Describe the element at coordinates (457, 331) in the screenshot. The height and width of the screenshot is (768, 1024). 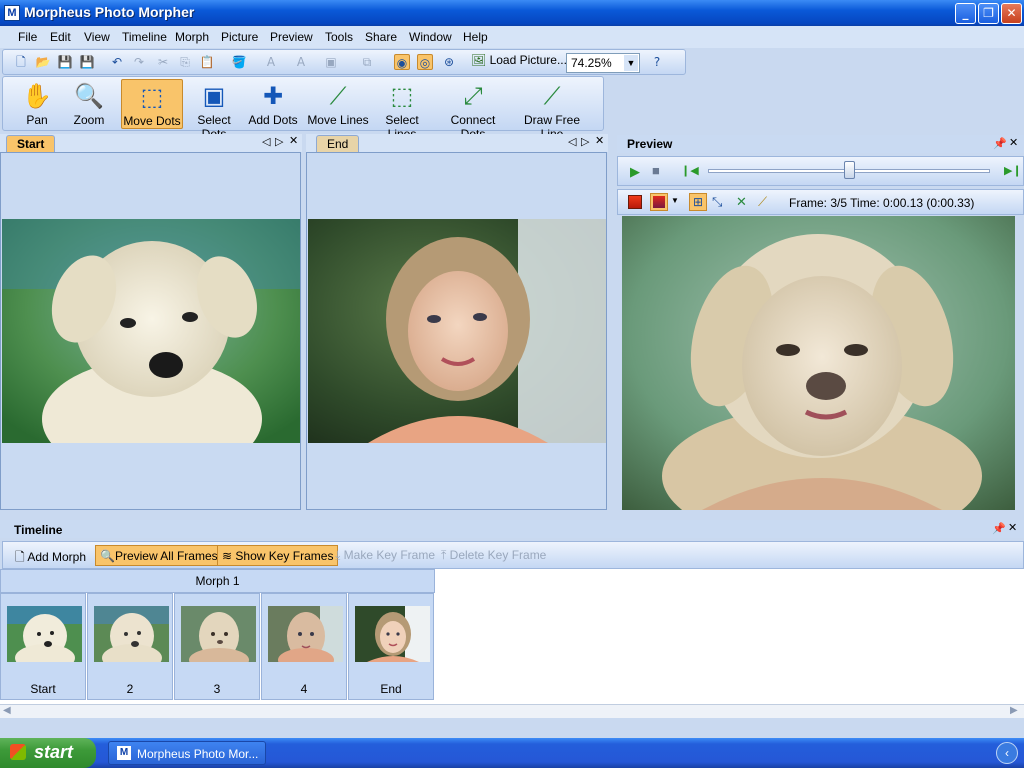
I see `end-image` at that location.